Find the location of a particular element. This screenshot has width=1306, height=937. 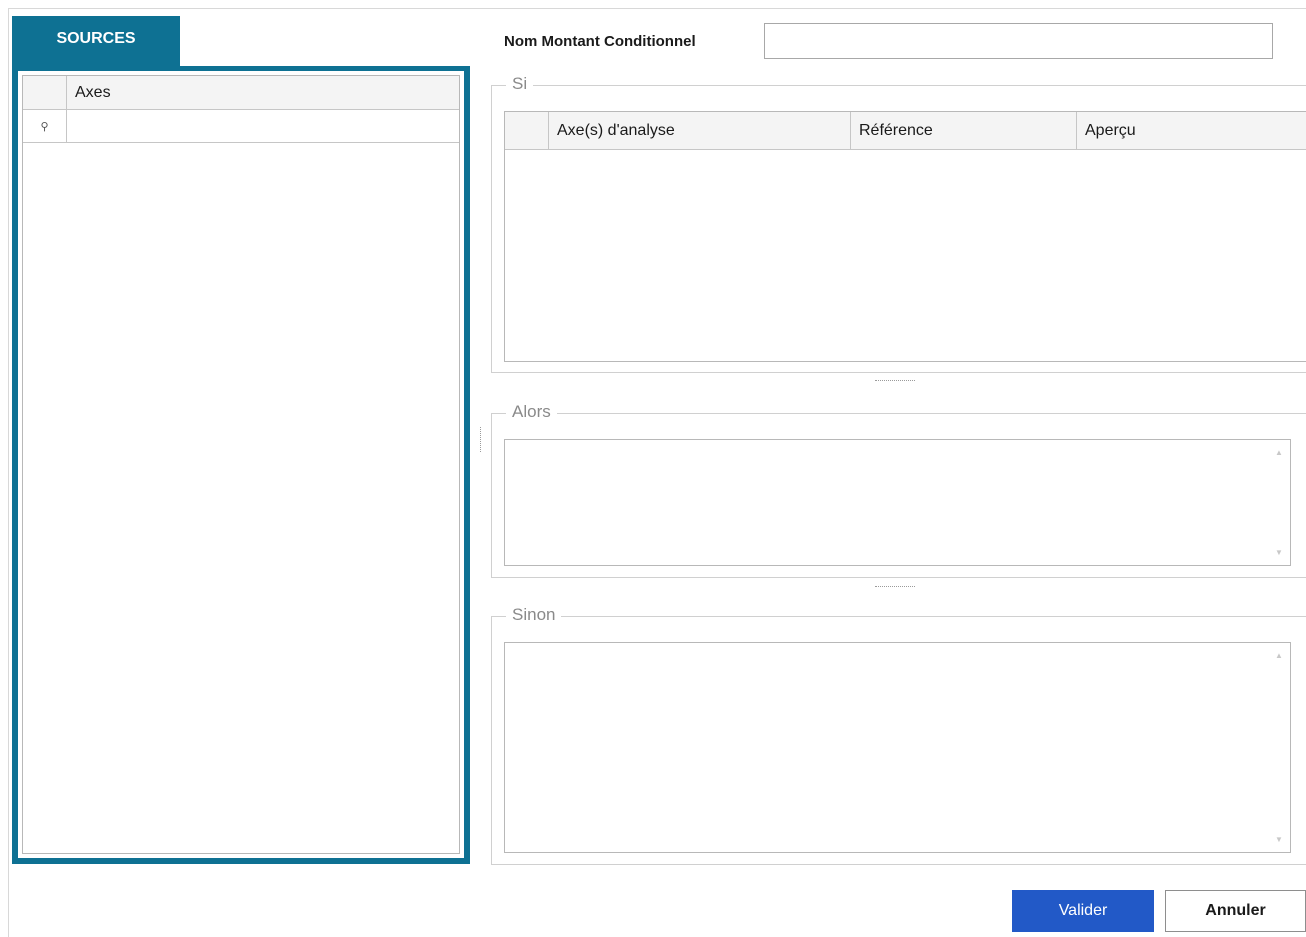

valider-button: Valider is located at coordinates (1083, 911).